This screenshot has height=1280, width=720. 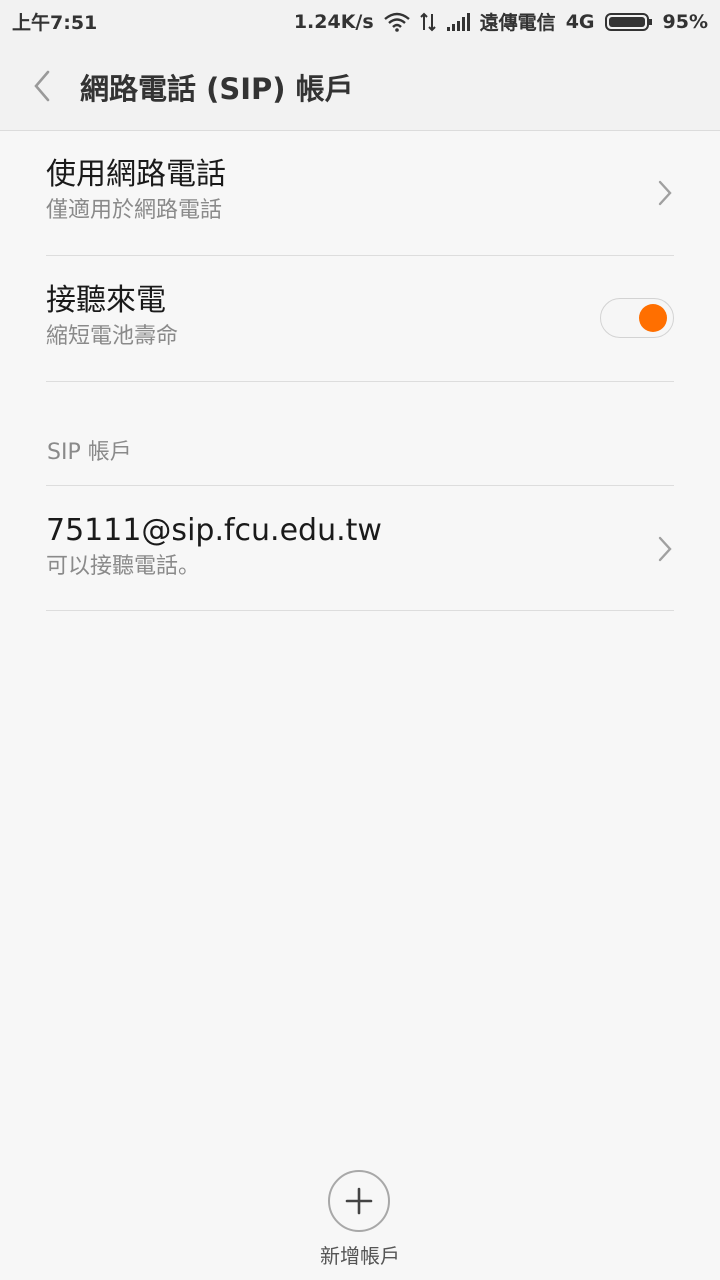 I want to click on data-arrows-icon, so click(x=427, y=22).